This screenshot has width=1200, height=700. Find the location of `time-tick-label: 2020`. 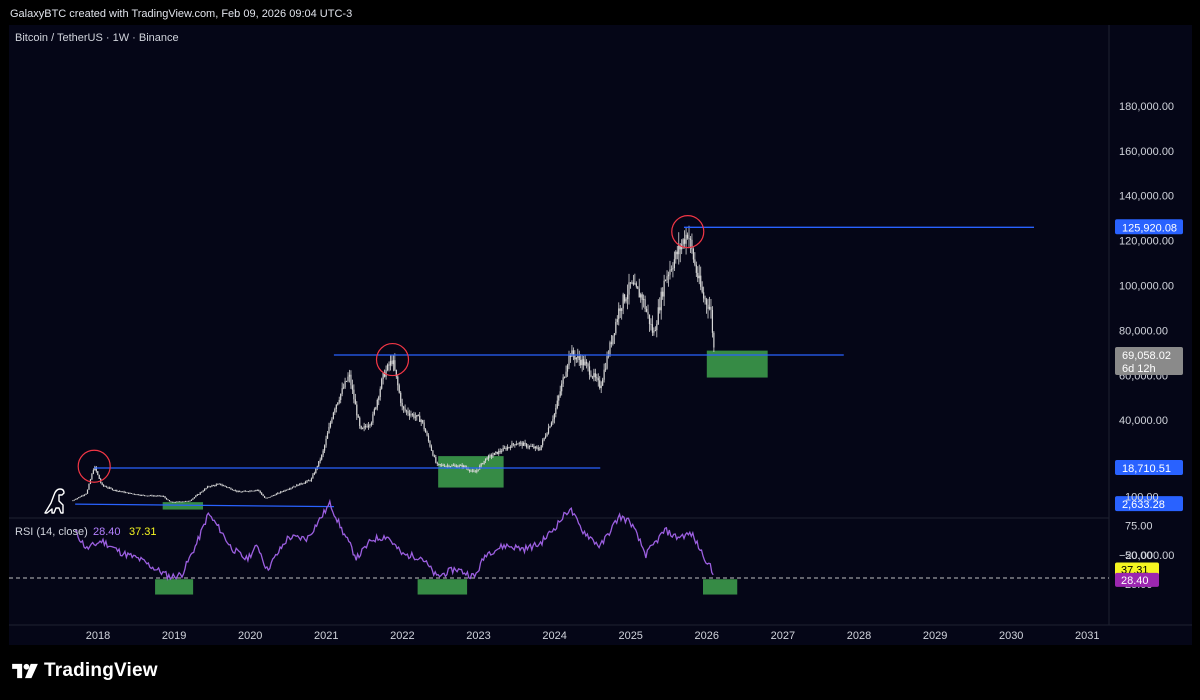

time-tick-label: 2020 is located at coordinates (250, 636).